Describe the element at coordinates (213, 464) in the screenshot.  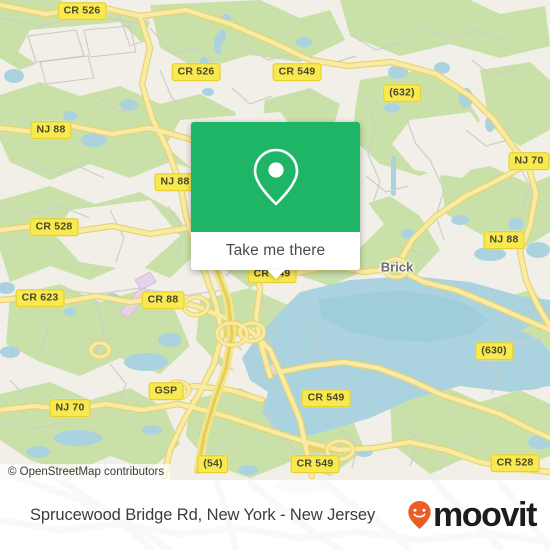
I see `road-shield: (54)` at that location.